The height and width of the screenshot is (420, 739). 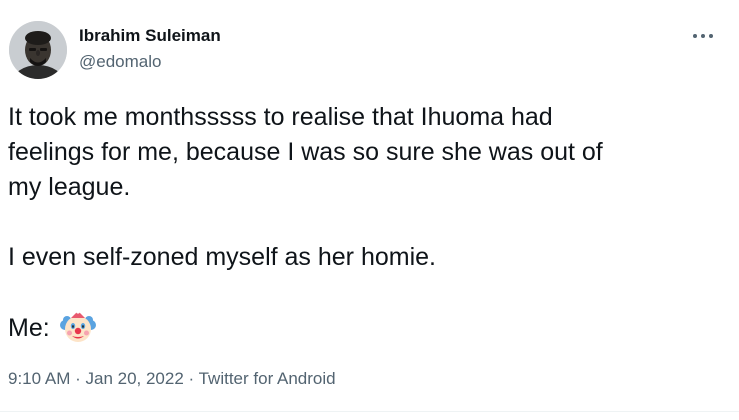 What do you see at coordinates (150, 62) in the screenshot?
I see `author-handle: @edomalo` at bounding box center [150, 62].